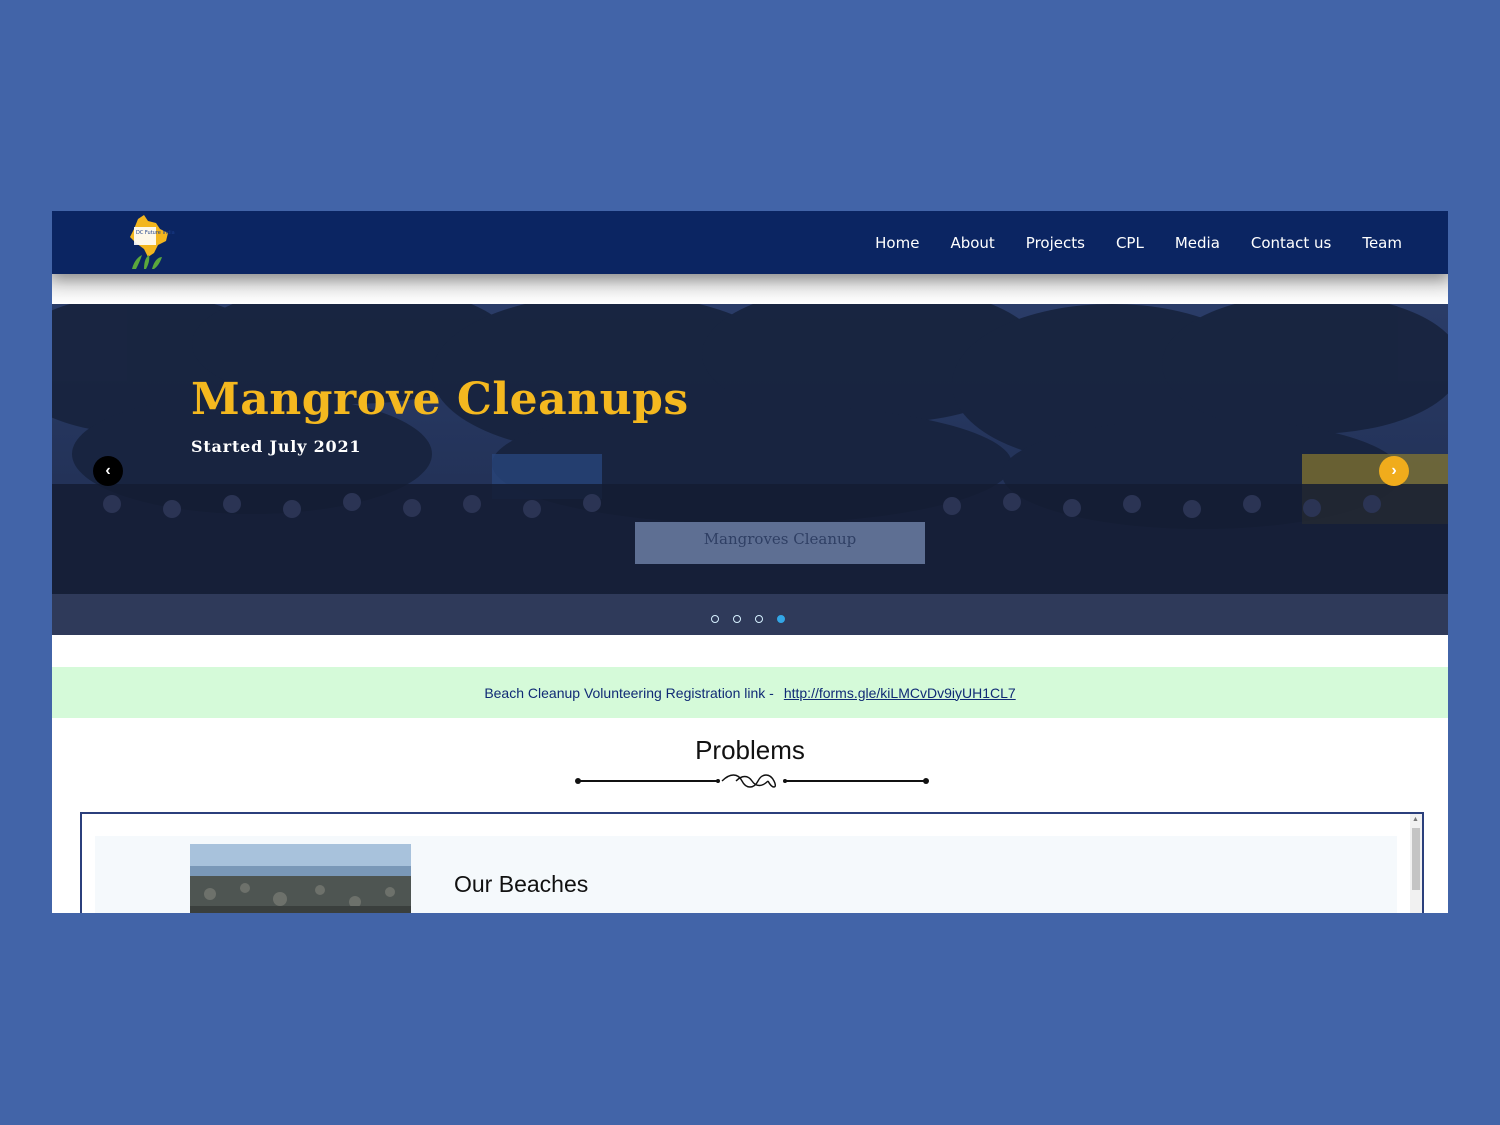 The image size is (1500, 1125). What do you see at coordinates (1416, 859) in the screenshot?
I see `scrollbar-thumb` at bounding box center [1416, 859].